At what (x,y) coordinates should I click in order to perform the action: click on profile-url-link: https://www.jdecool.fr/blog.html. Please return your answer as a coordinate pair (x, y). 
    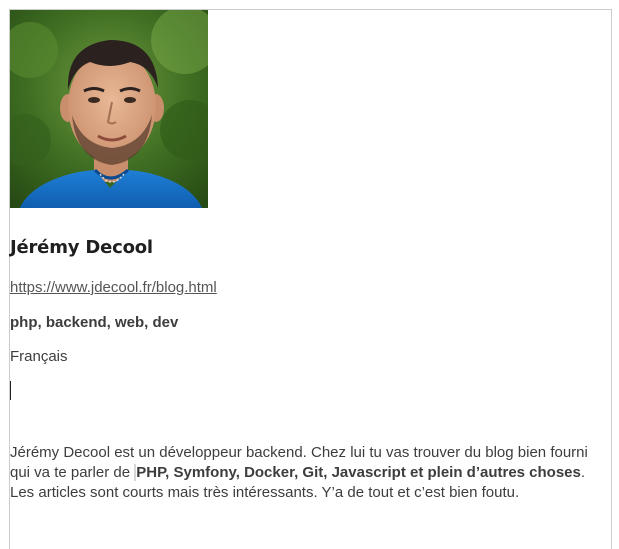
    Looking at the image, I should click on (113, 287).